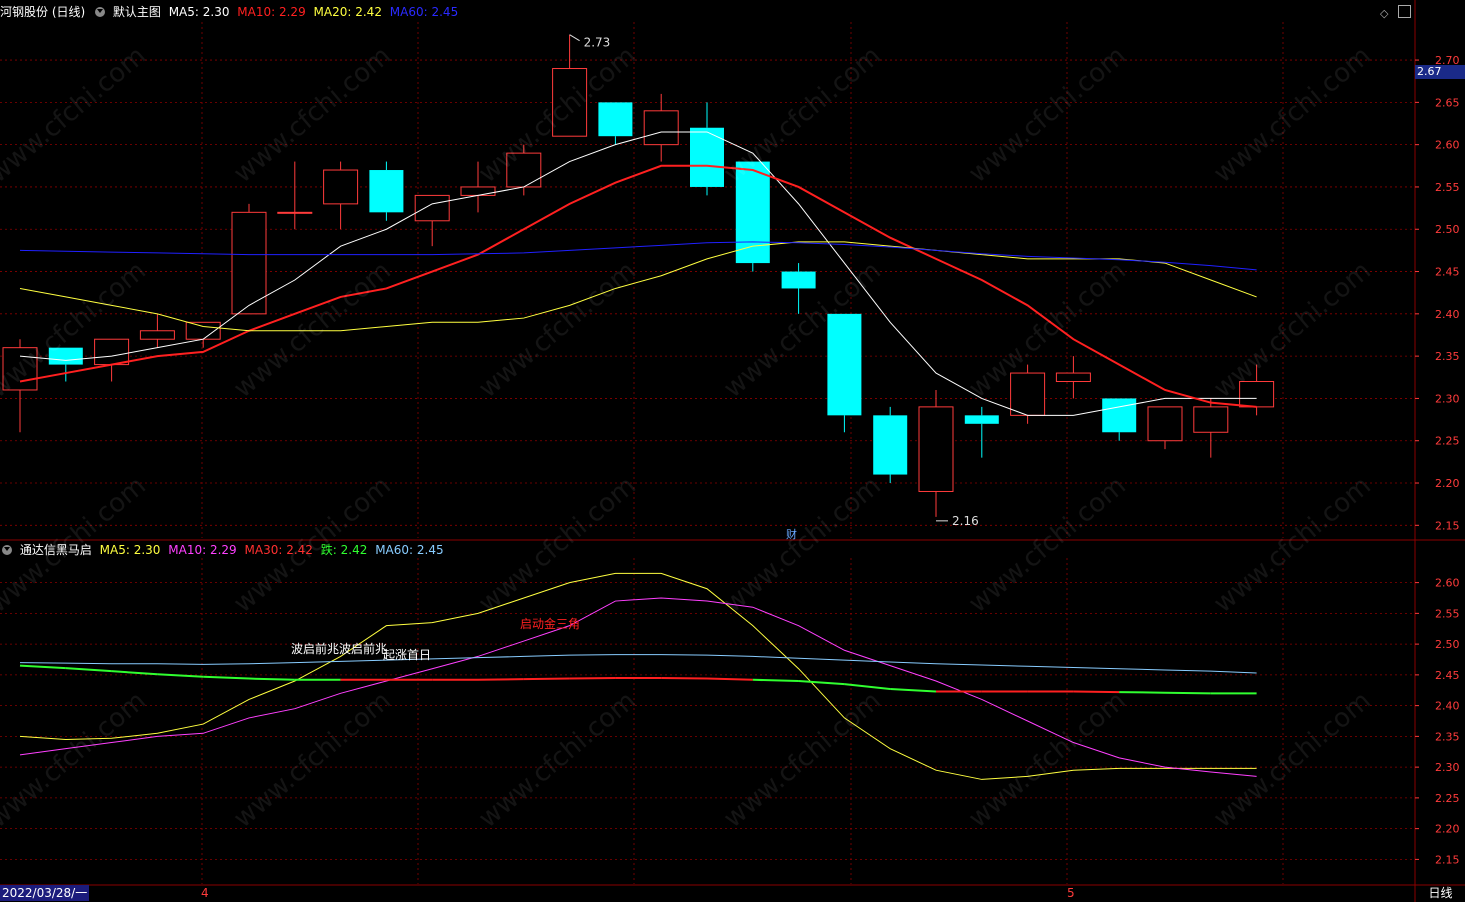  Describe the element at coordinates (1447, 613) in the screenshot. I see `sub-value-tick-label: 2.55` at that location.